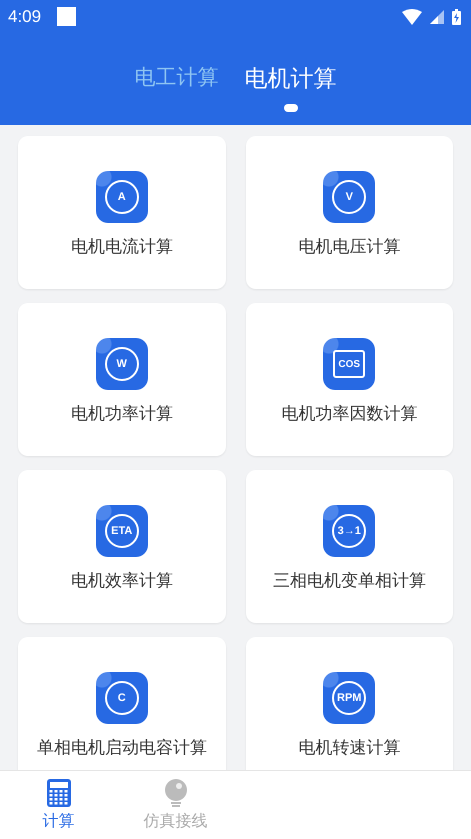 The width and height of the screenshot is (471, 839). What do you see at coordinates (349, 247) in the screenshot?
I see `card-label: 电机电压计算` at bounding box center [349, 247].